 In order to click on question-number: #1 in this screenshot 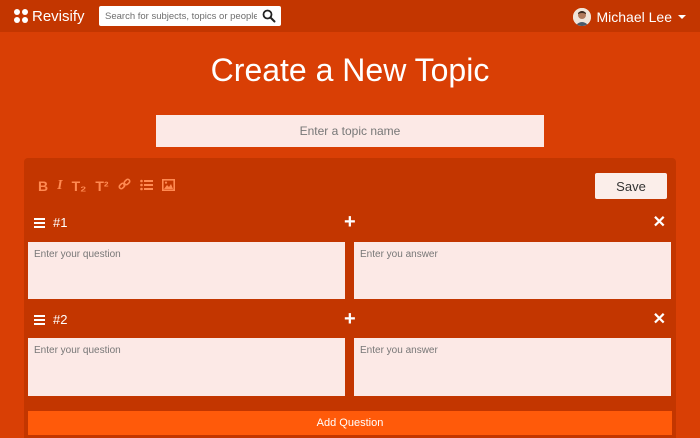, I will do `click(60, 222)`.